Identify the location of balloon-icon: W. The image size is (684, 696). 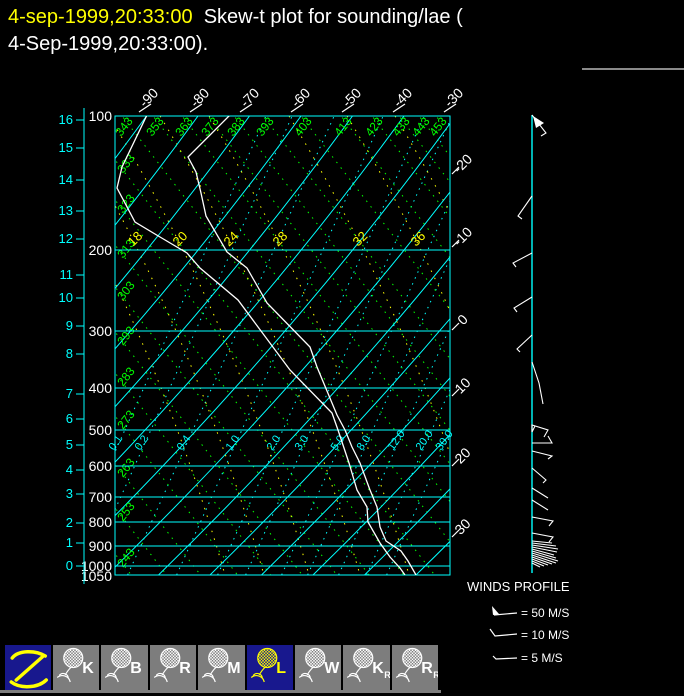
(319, 665).